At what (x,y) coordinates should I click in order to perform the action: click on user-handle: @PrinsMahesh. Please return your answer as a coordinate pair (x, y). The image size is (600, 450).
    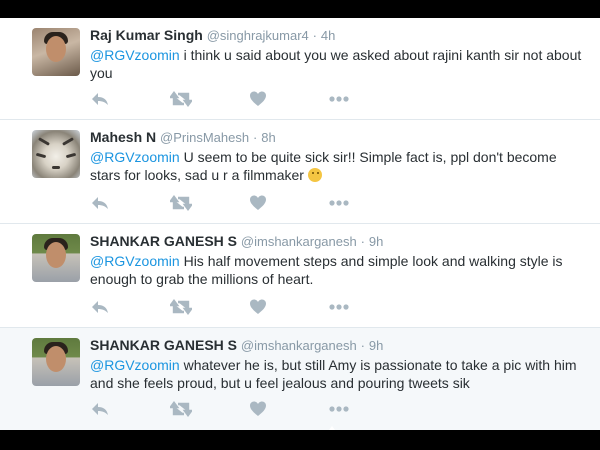
    Looking at the image, I should click on (204, 137).